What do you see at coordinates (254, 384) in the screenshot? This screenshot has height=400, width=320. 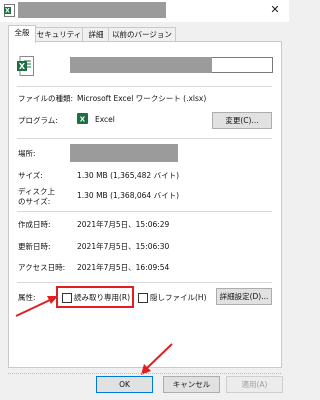 I see `apply-button: 適用(A)` at bounding box center [254, 384].